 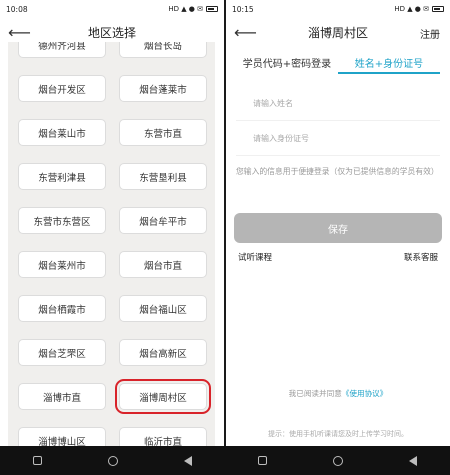 I want to click on login-form: 请输入姓名 请输入身份证号, so click(x=338, y=121).